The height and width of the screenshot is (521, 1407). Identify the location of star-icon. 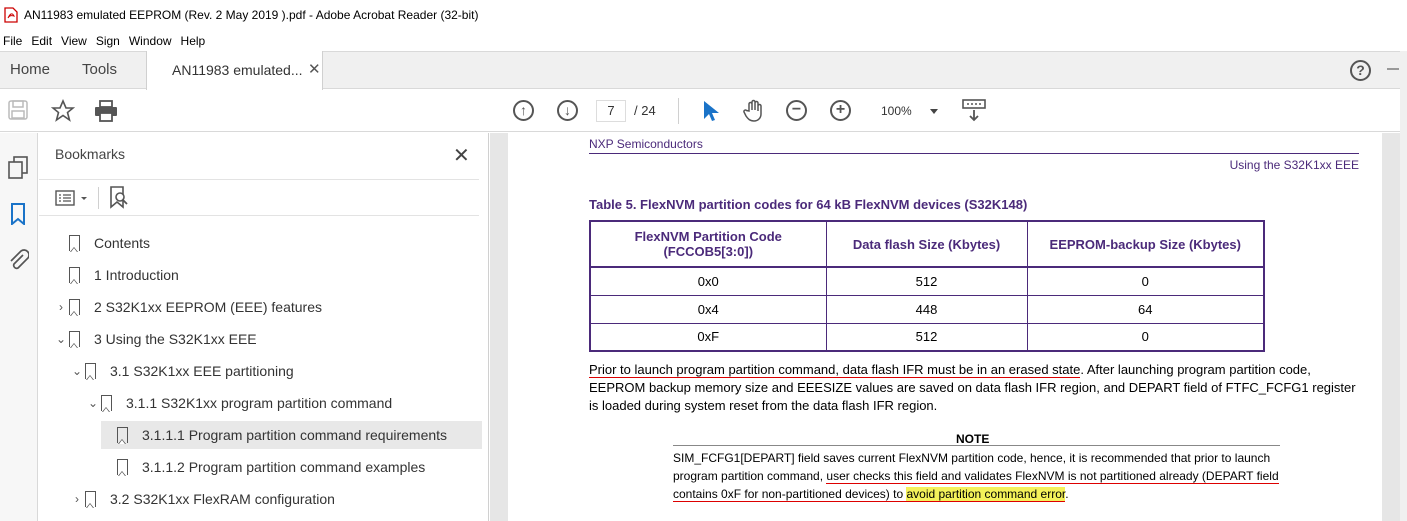
(63, 112).